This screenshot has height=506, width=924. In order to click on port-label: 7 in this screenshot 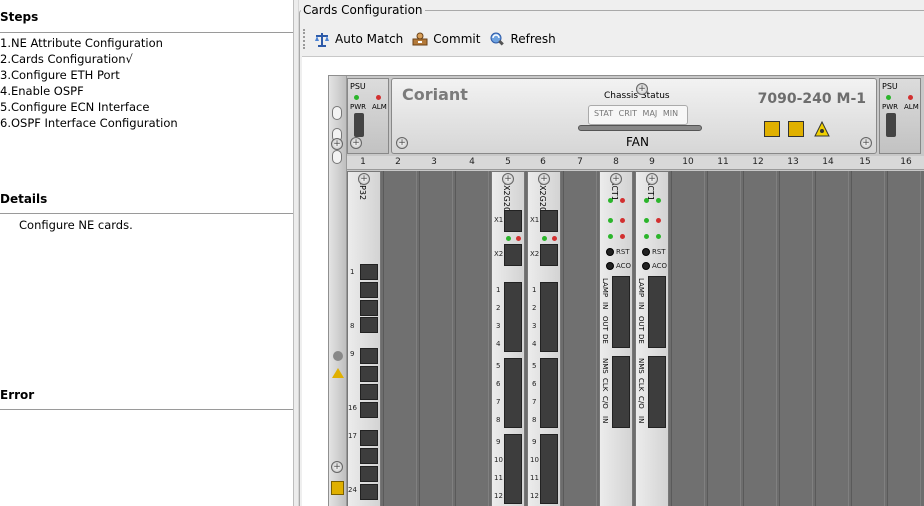, I will do `click(498, 402)`.